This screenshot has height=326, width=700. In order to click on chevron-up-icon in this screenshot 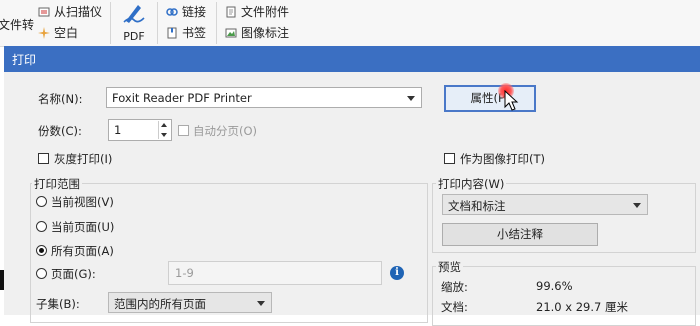, I will do `click(164, 125)`.